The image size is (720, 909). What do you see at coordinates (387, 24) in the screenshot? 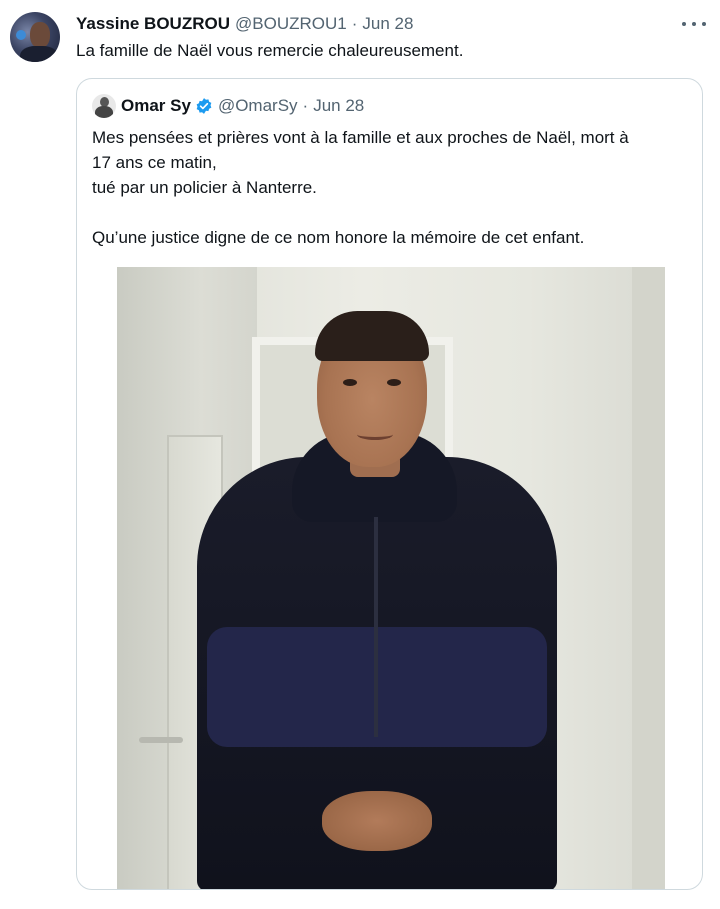
I see `tweet-date: Jun 28` at bounding box center [387, 24].